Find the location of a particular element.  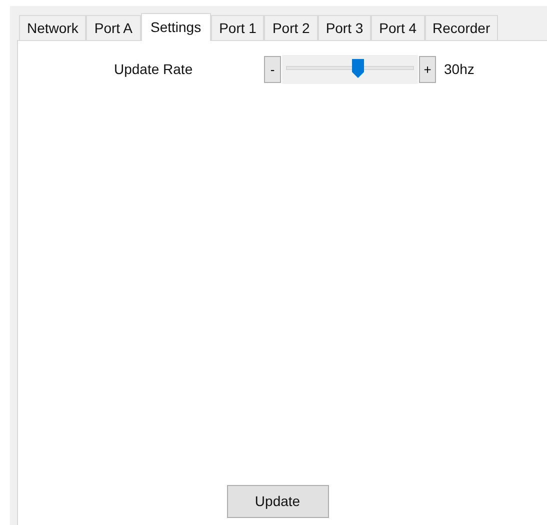

setting-label: Update Rate is located at coordinates (154, 69).